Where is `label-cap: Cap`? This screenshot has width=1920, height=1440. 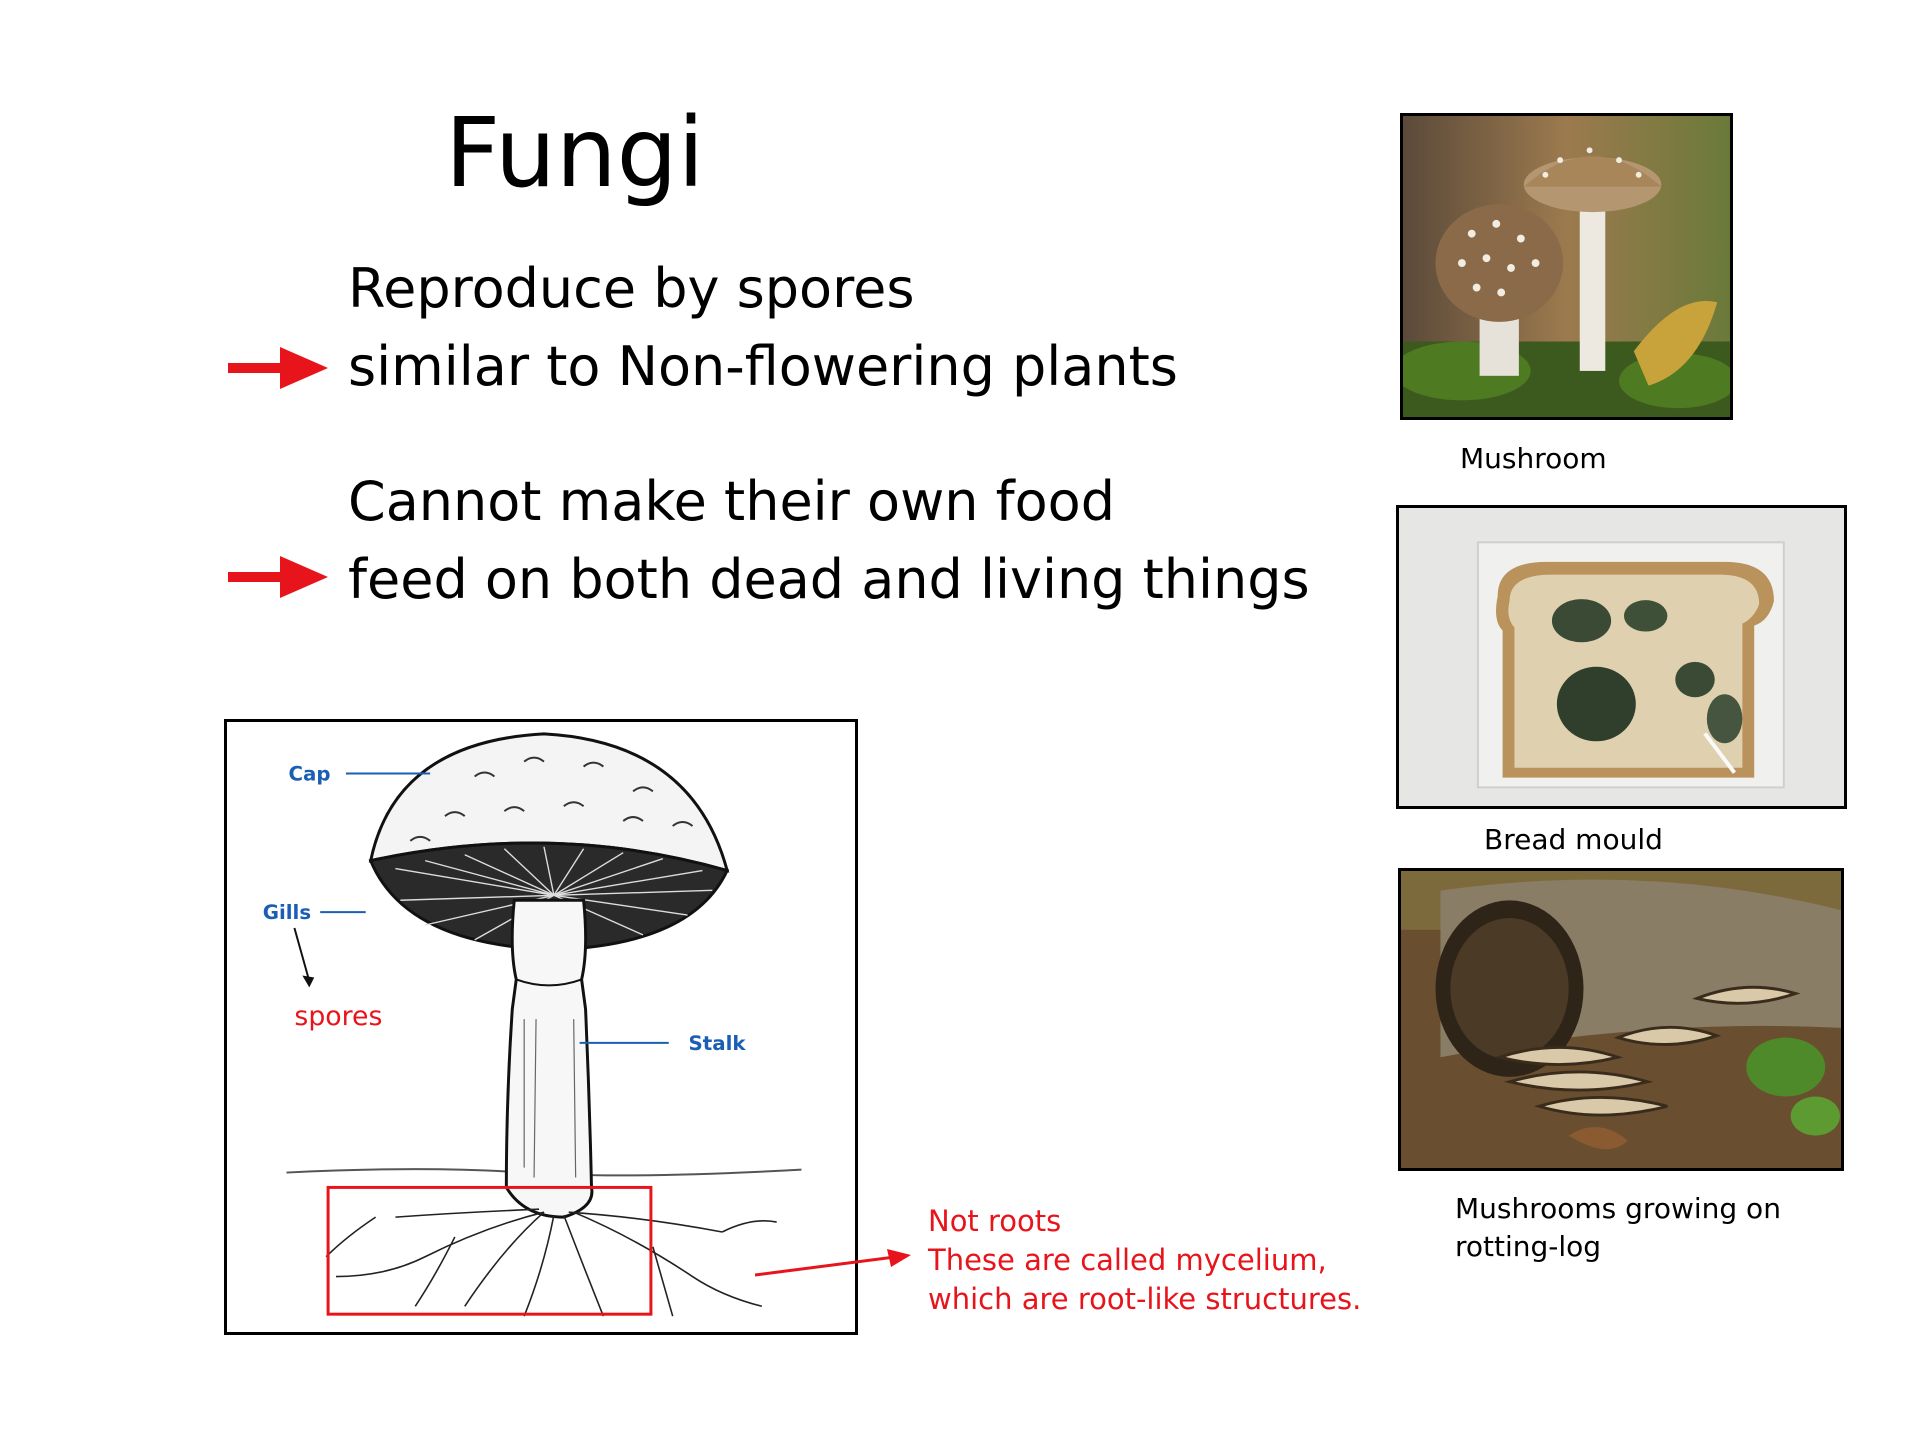 label-cap: Cap is located at coordinates (309, 773).